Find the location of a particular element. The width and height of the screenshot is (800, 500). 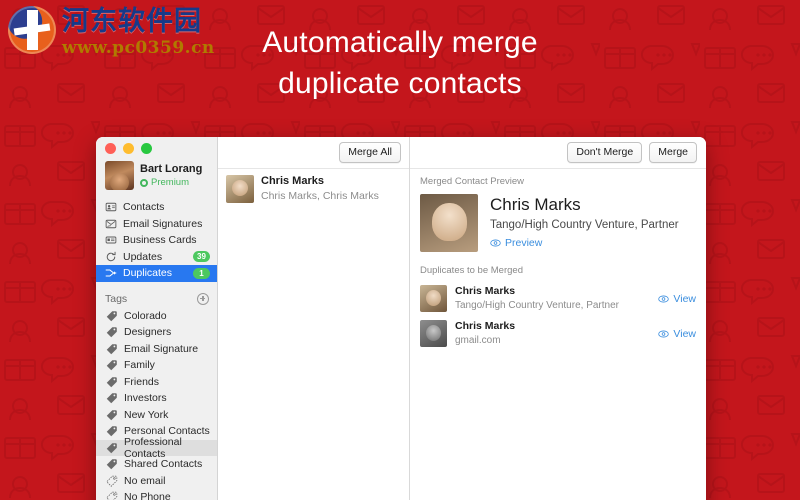

duplicate-contact-subtitle: gmail.com is located at coordinates (478, 340).